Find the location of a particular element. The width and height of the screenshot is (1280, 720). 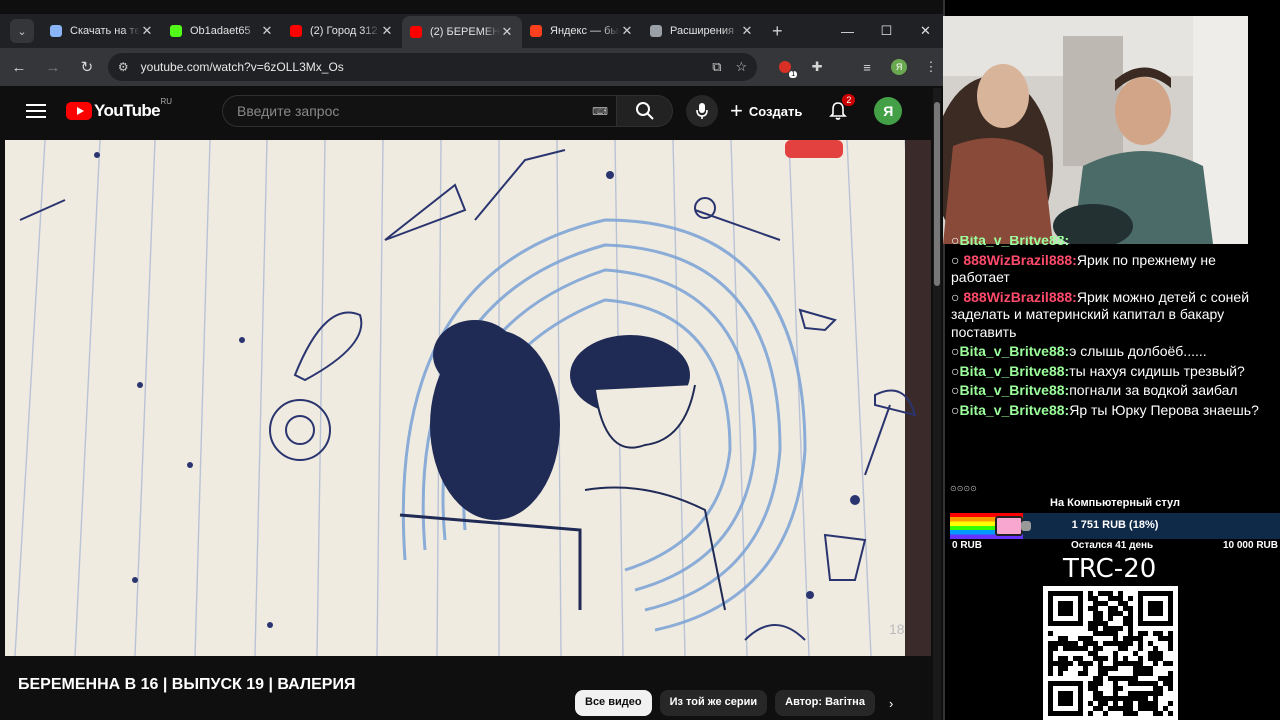

plus-icon: + is located at coordinates (736, 110).